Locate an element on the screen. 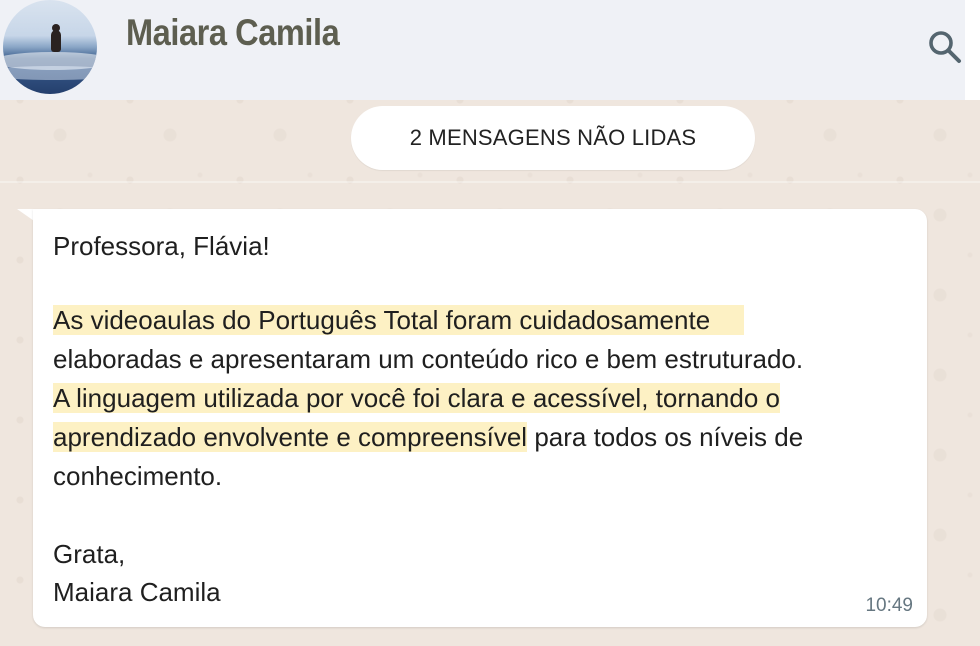 Image resolution: width=980 pixels, height=646 pixels. avatar-figure is located at coordinates (56, 41).